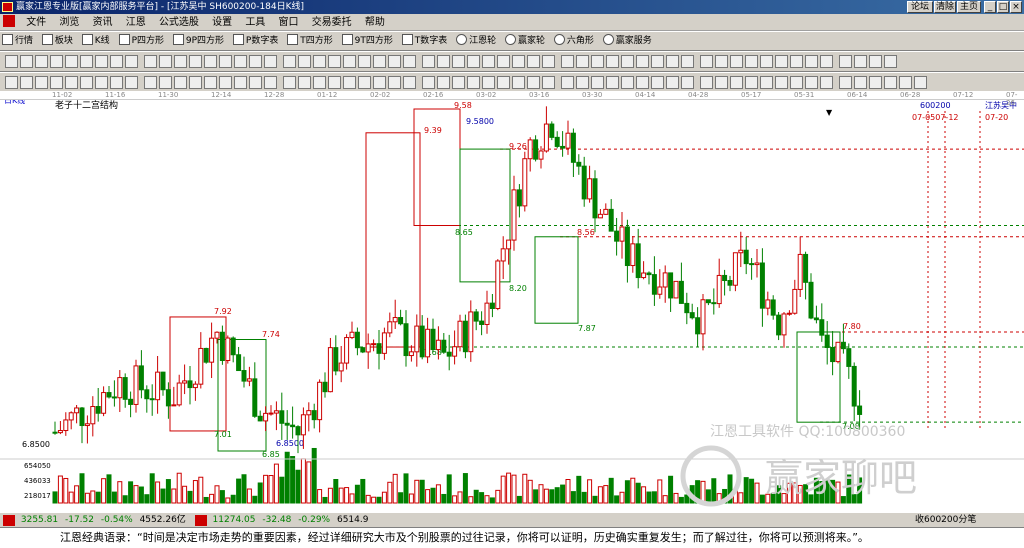 This screenshot has height=548, width=1024. I want to click on menu-trade: 交易委托, so click(332, 22).